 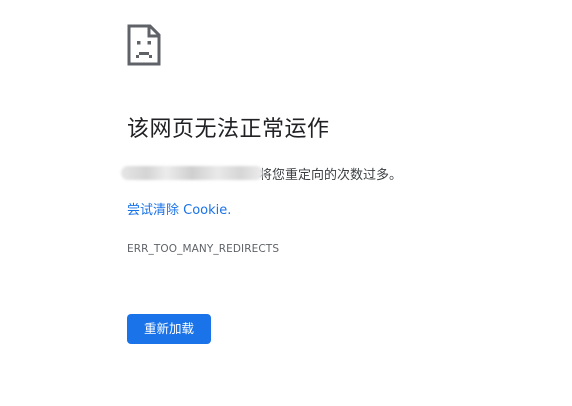 What do you see at coordinates (228, 129) in the screenshot?
I see `page-title: 该网页无法正常运作` at bounding box center [228, 129].